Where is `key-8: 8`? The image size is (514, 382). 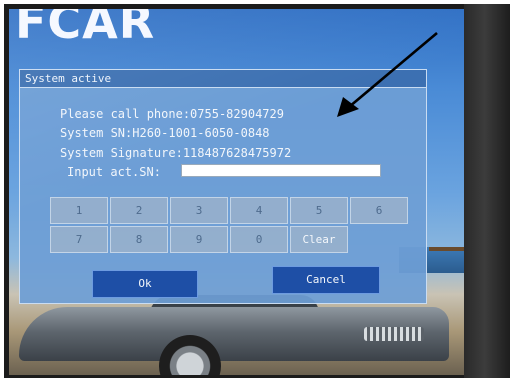 key-8: 8 is located at coordinates (139, 239).